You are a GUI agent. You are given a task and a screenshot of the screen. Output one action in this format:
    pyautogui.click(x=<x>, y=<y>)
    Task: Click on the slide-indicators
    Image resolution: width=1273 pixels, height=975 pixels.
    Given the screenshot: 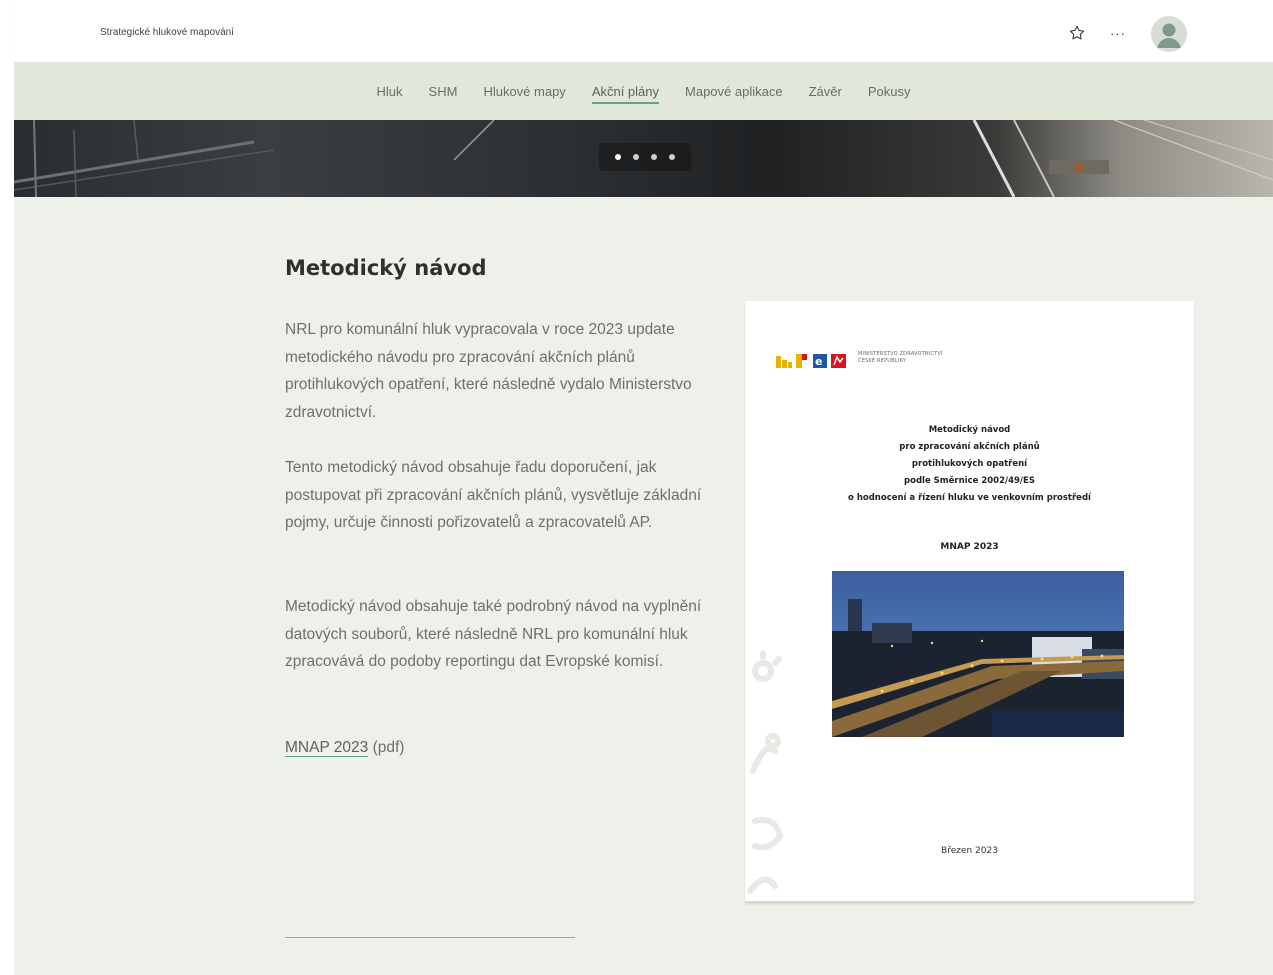 What is the action you would take?
    pyautogui.click(x=645, y=157)
    